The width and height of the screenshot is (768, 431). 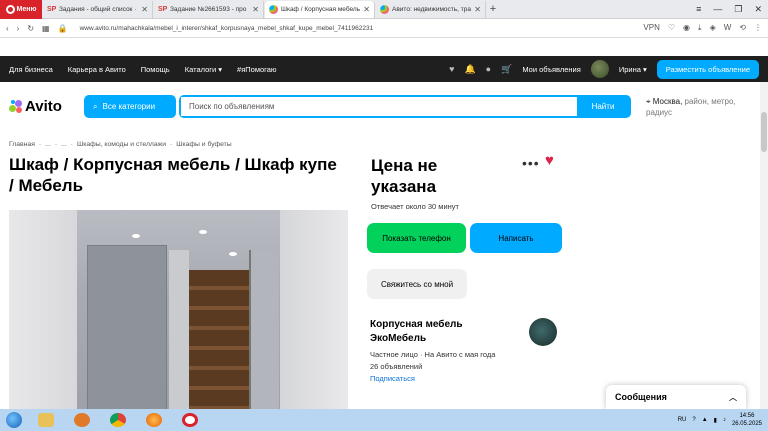 What do you see at coordinates (742, 28) in the screenshot?
I see `sync-icon: ⟲` at bounding box center [742, 28].